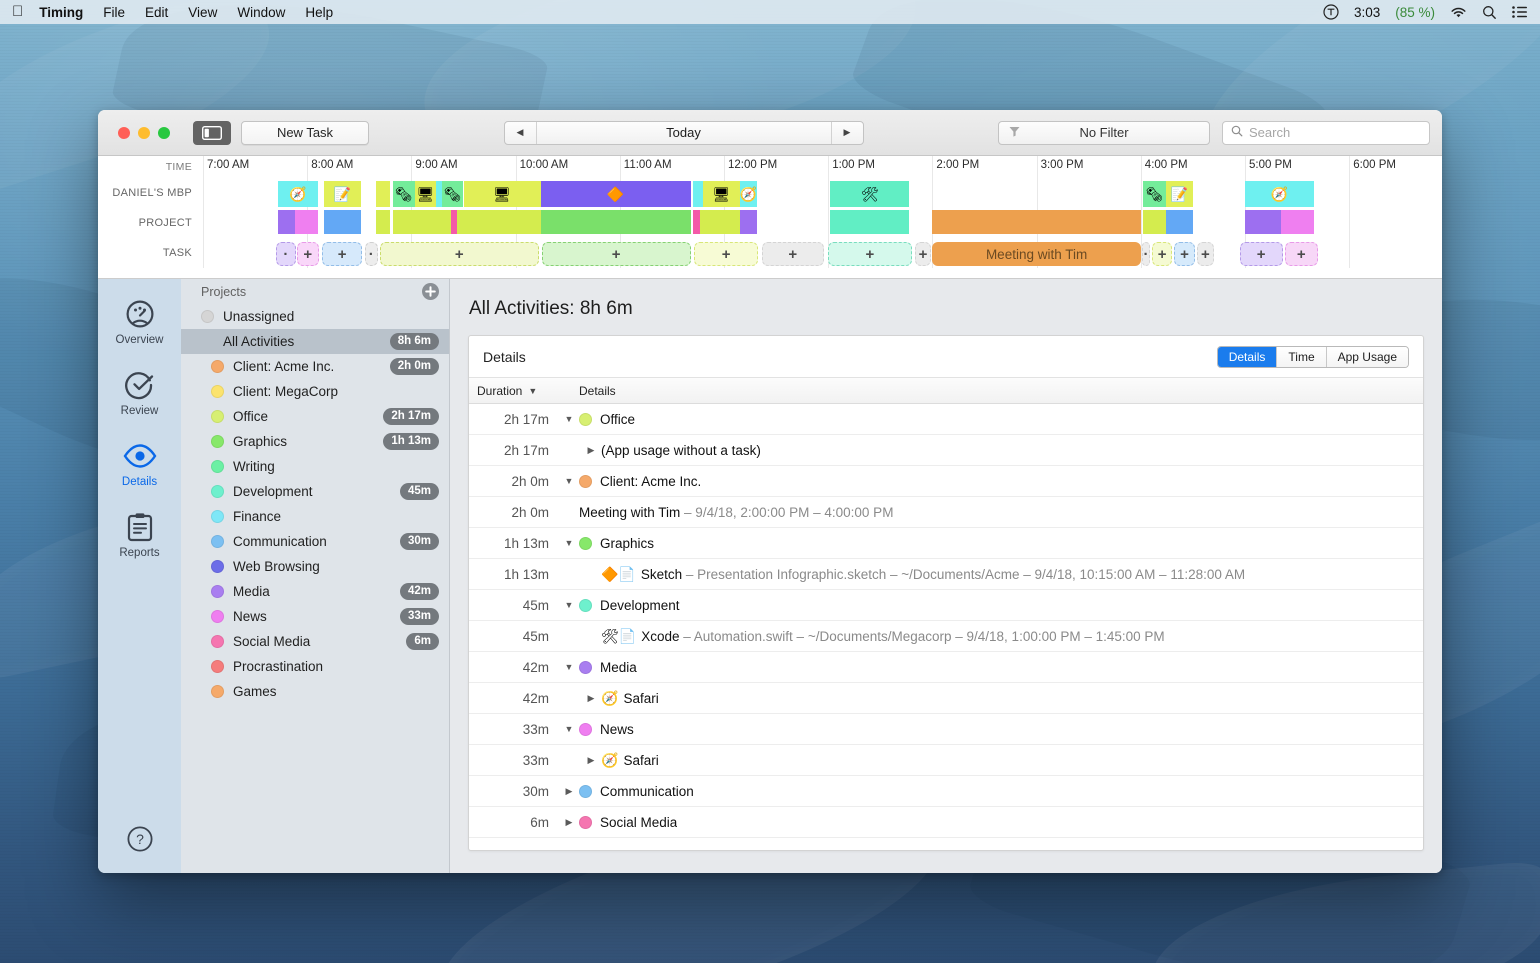  Describe the element at coordinates (156, 12) in the screenshot. I see `menu-item-edit: Edit` at that location.